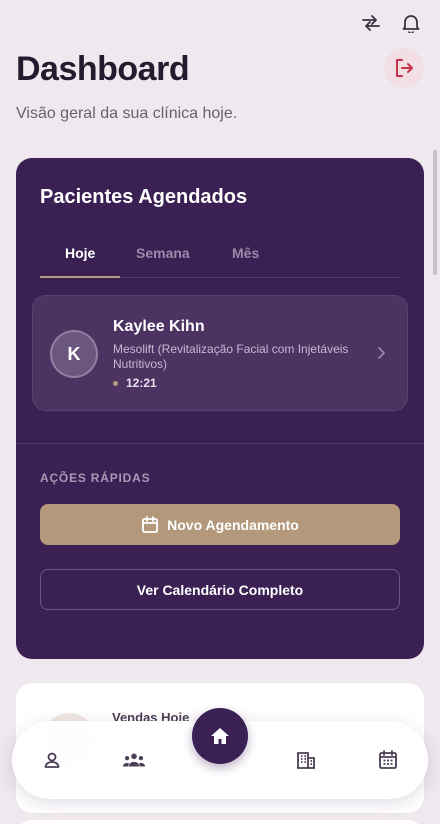  Describe the element at coordinates (141, 383) in the screenshot. I see `patient-time-value: 12:21` at that location.